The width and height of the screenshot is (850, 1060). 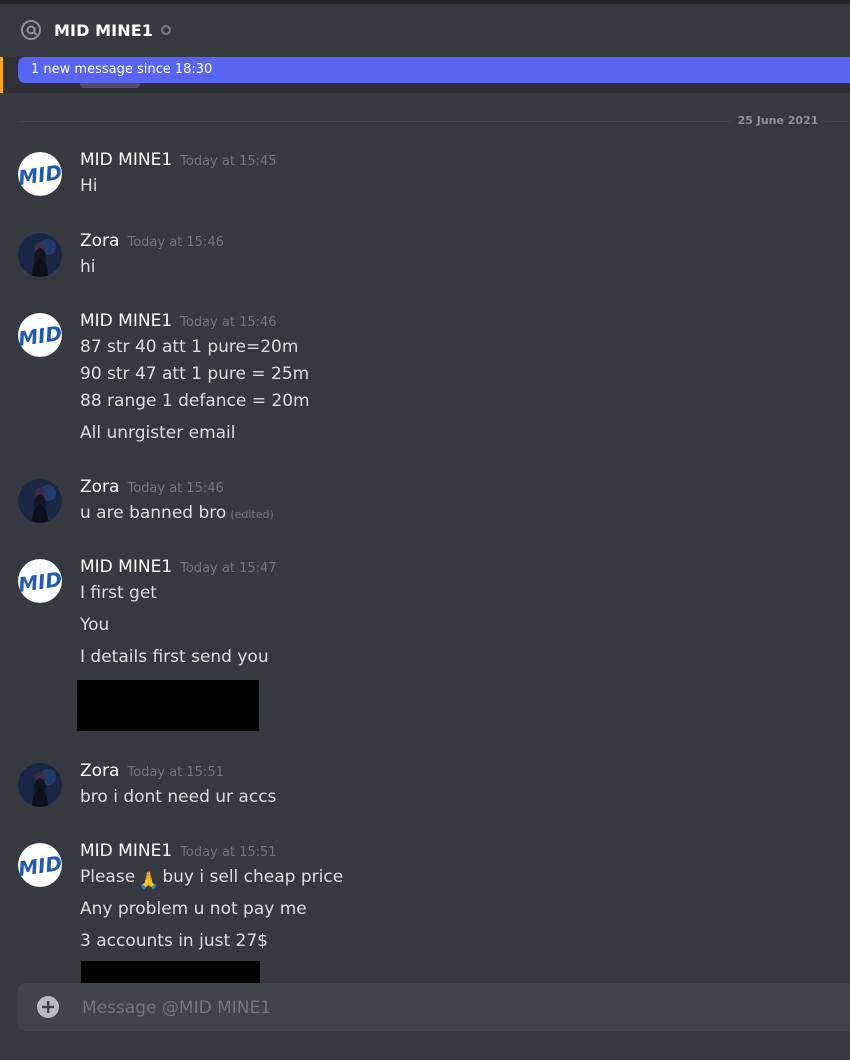 I want to click on message-text-content: u are banned bro, so click(x=153, y=513).